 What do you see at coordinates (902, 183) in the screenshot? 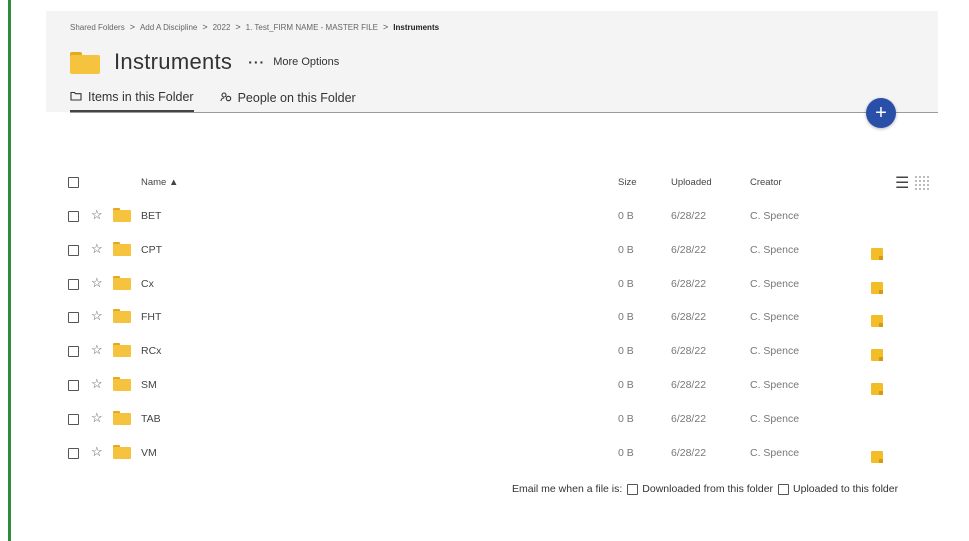
I see `list-view-icon: ☰` at bounding box center [902, 183].